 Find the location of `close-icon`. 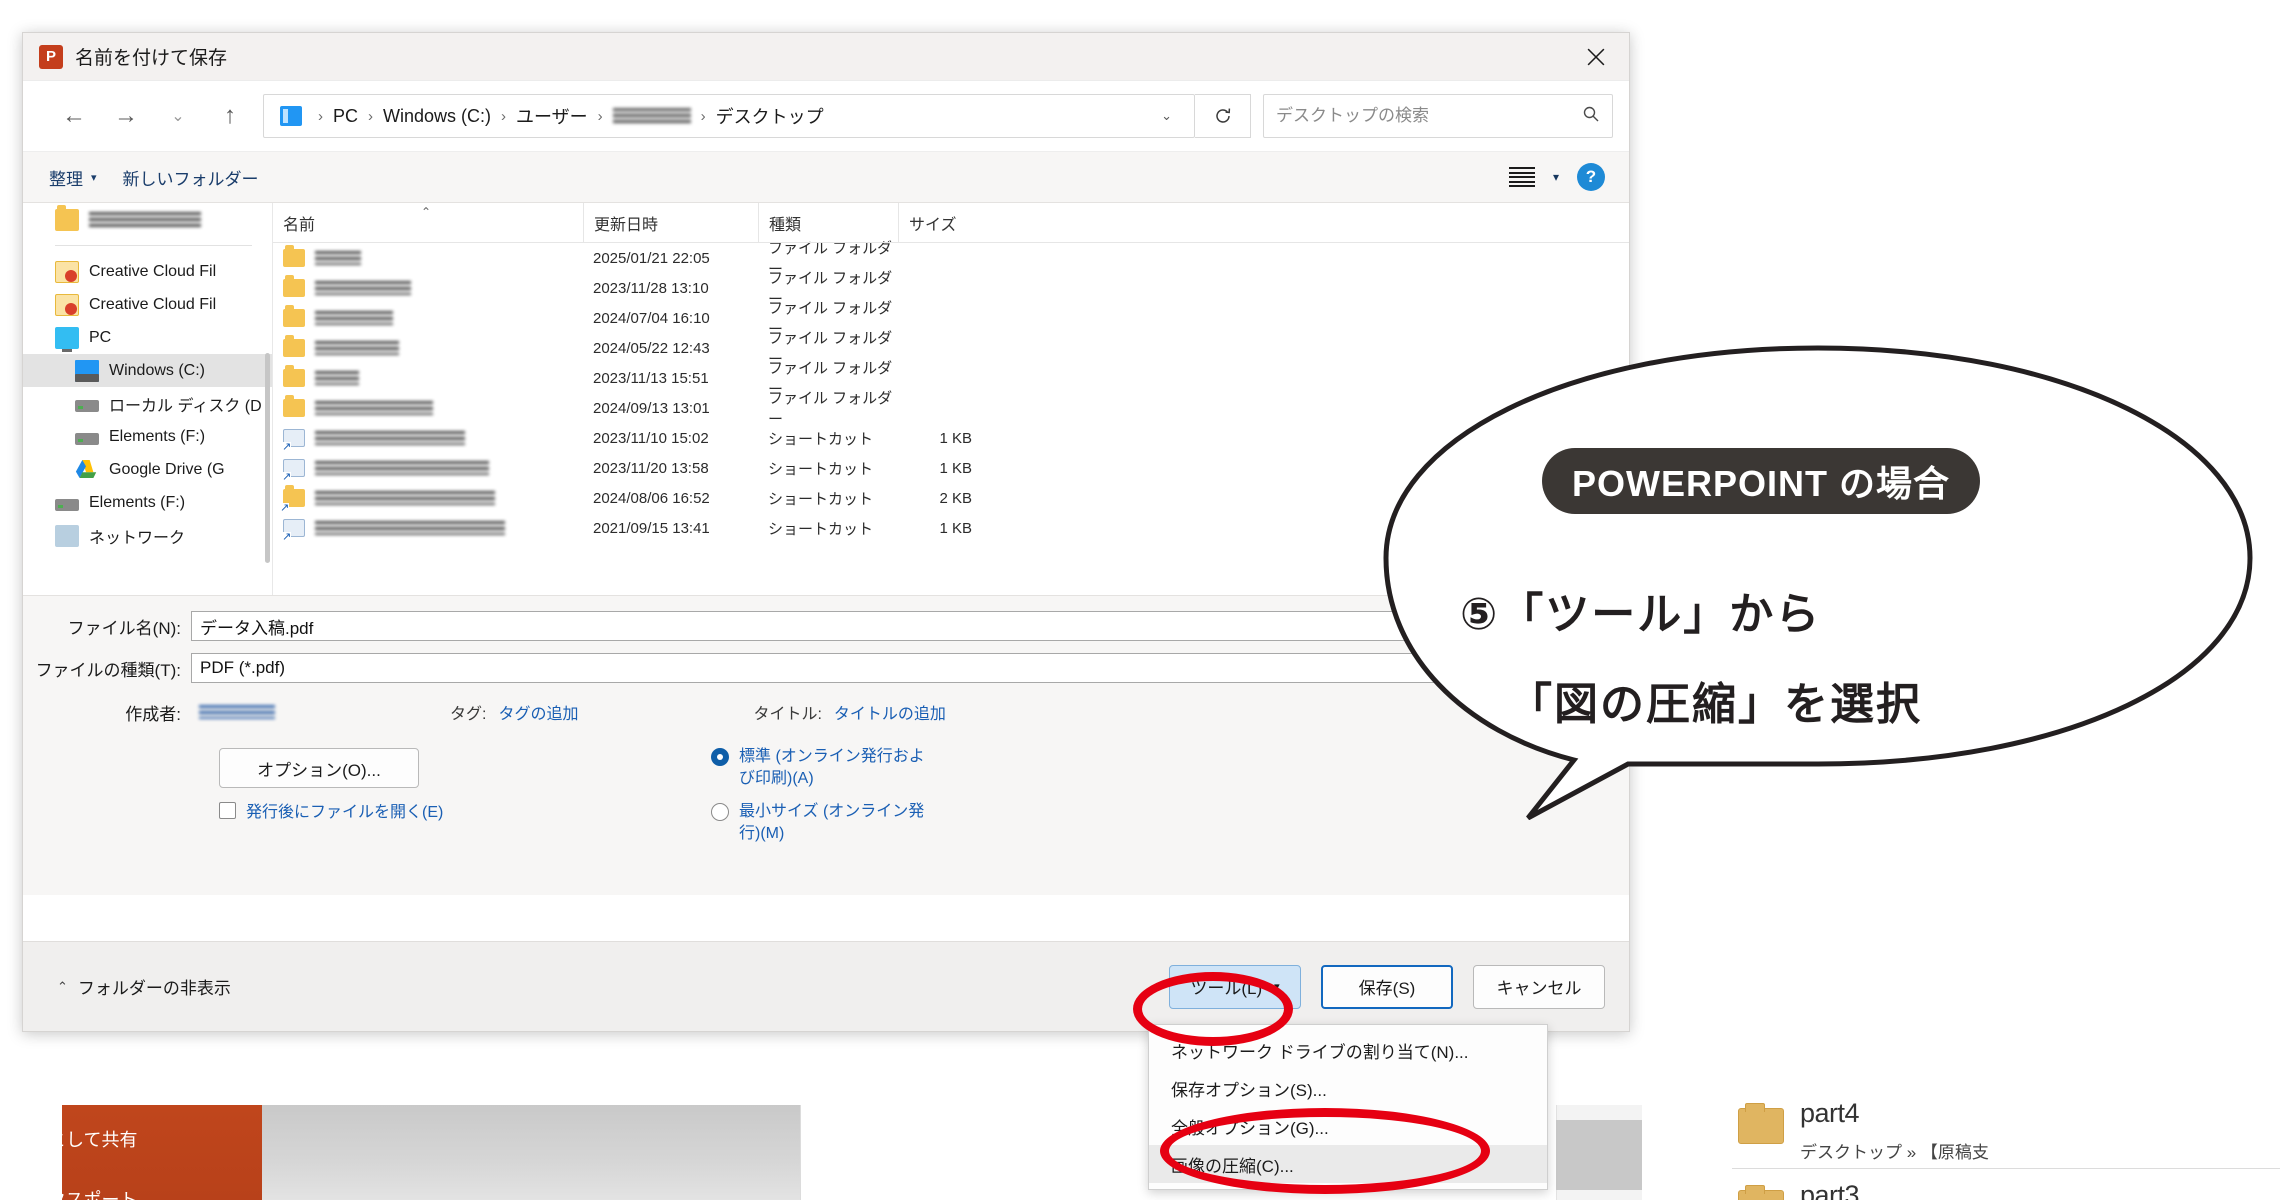

close-icon is located at coordinates (1596, 56).